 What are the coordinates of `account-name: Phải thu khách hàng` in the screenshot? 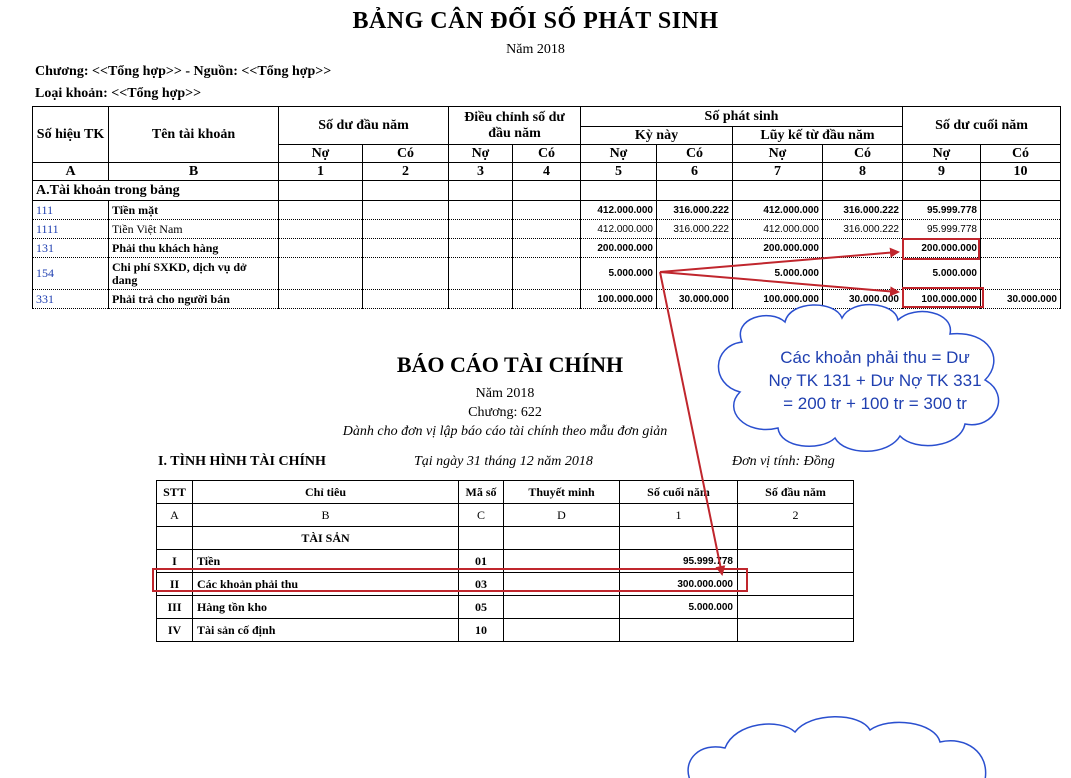 It's located at (193, 248).